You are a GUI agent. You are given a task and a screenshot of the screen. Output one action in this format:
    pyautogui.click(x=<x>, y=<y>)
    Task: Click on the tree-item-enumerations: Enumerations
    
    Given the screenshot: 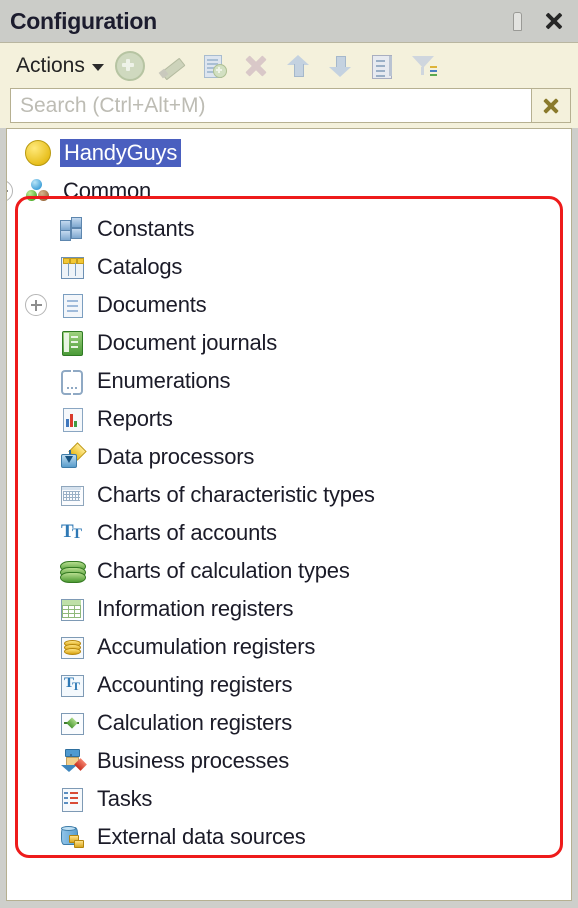 What is the action you would take?
    pyautogui.click(x=289, y=381)
    